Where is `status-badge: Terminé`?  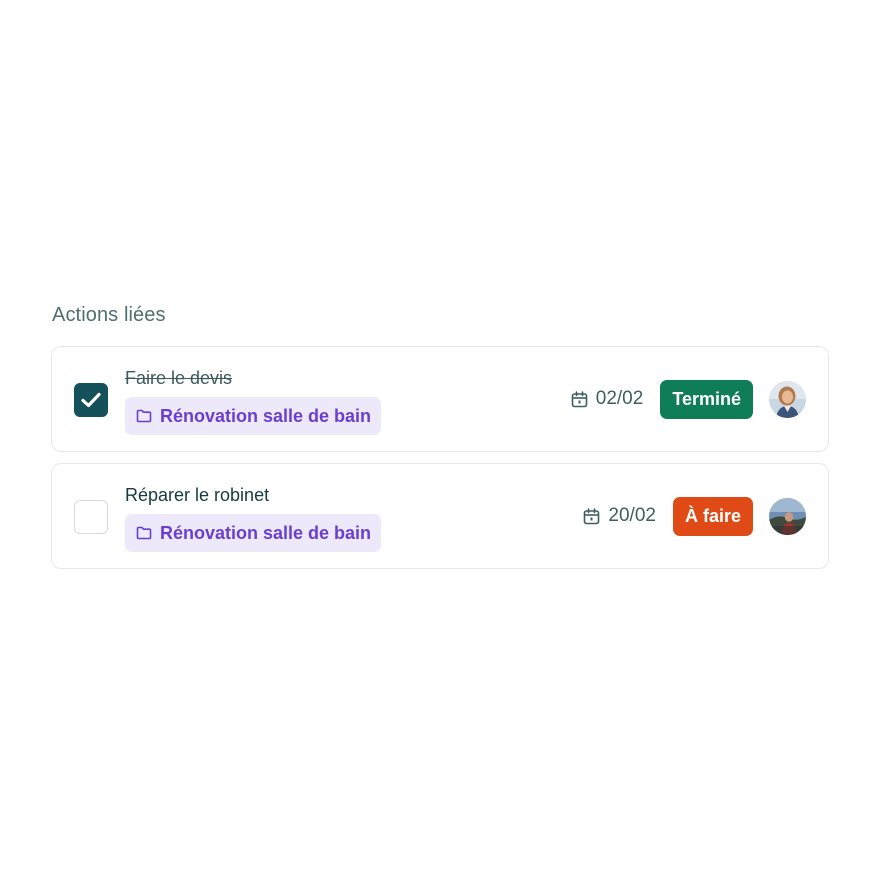 status-badge: Terminé is located at coordinates (706, 399).